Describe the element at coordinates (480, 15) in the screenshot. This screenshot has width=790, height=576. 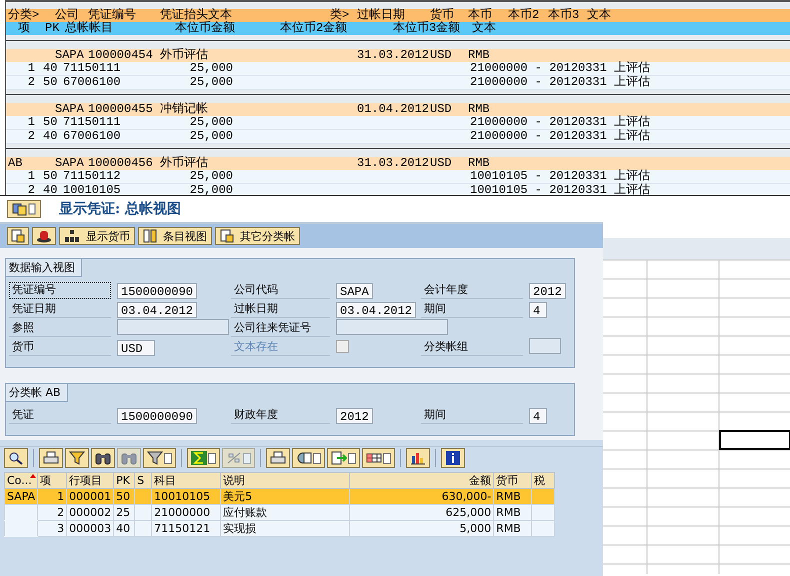
I see `column-header: 本币` at that location.